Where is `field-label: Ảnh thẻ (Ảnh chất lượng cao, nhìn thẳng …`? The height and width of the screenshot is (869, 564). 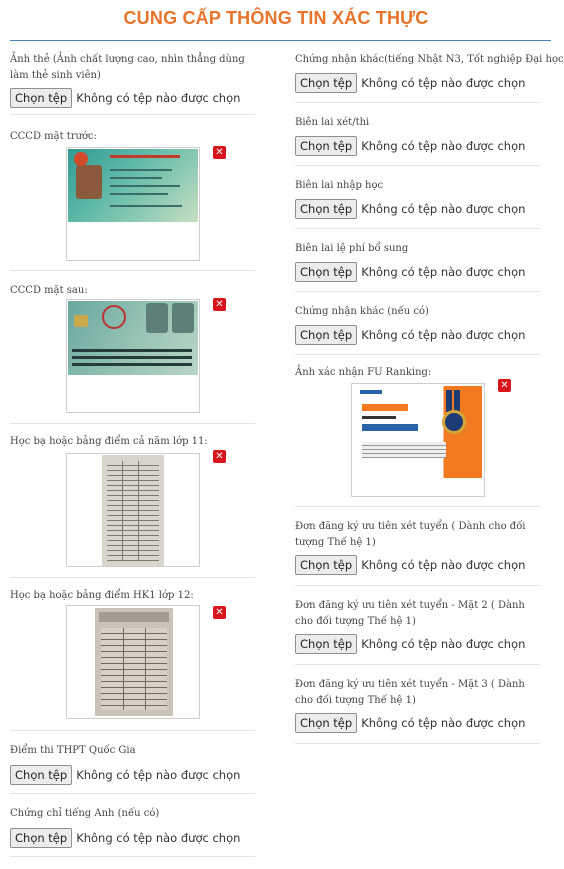
field-label: Ảnh thẻ (Ảnh chất lượng cao, nhìn thẳng … is located at coordinates (127, 67).